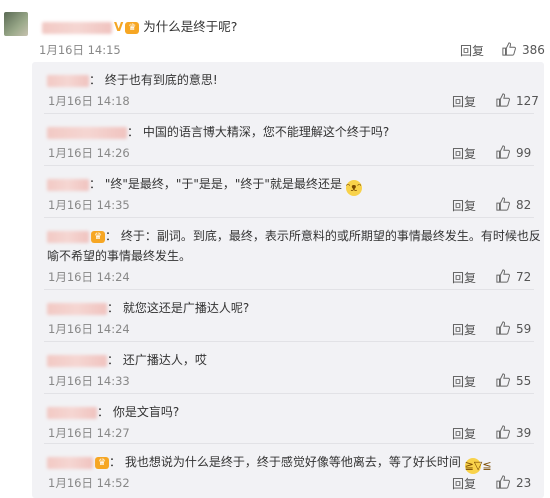 The width and height of the screenshot is (550, 498). What do you see at coordinates (524, 277) in the screenshot?
I see `like-count: 72` at bounding box center [524, 277].